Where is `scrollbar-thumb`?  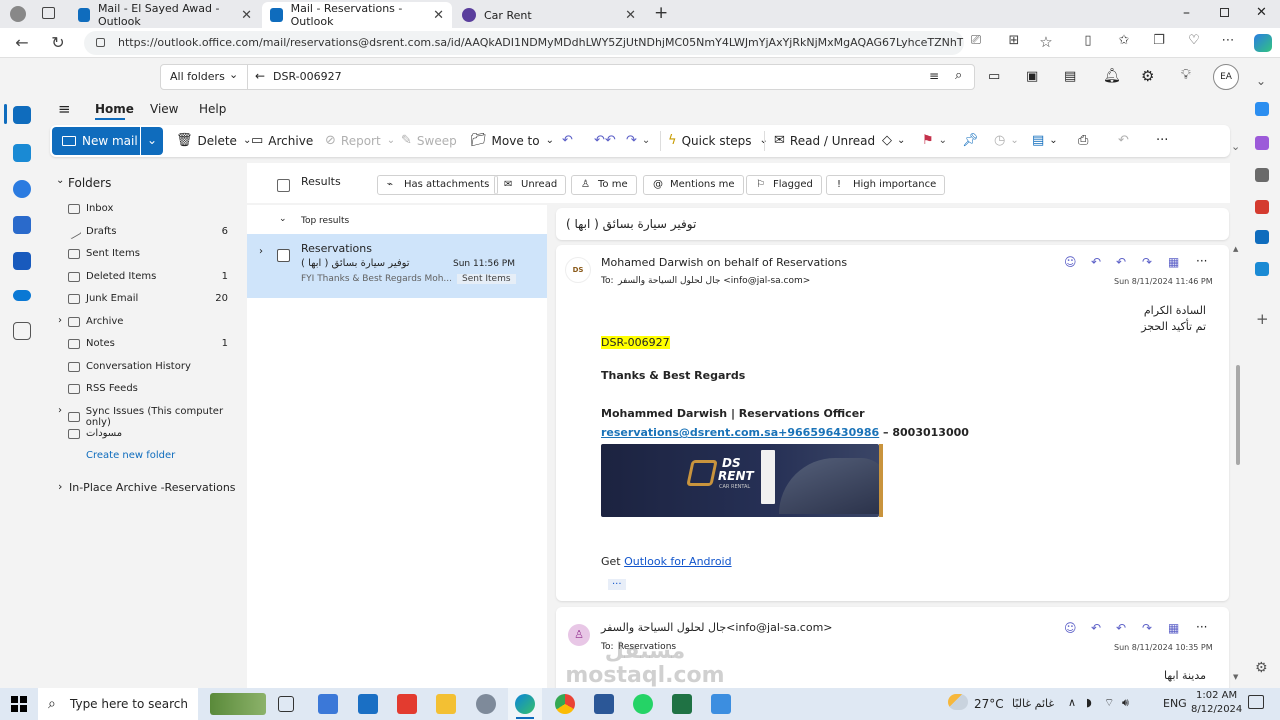 scrollbar-thumb is located at coordinates (1238, 415).